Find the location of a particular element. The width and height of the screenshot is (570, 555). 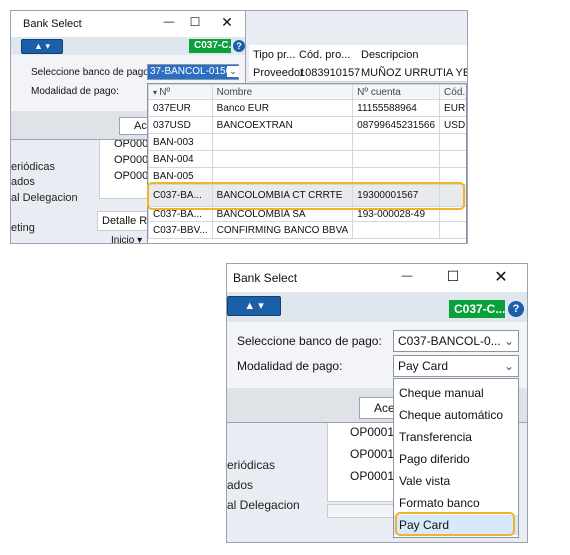

bank-select-value: 37-BANCOL-01567 is located at coordinates (193, 71).